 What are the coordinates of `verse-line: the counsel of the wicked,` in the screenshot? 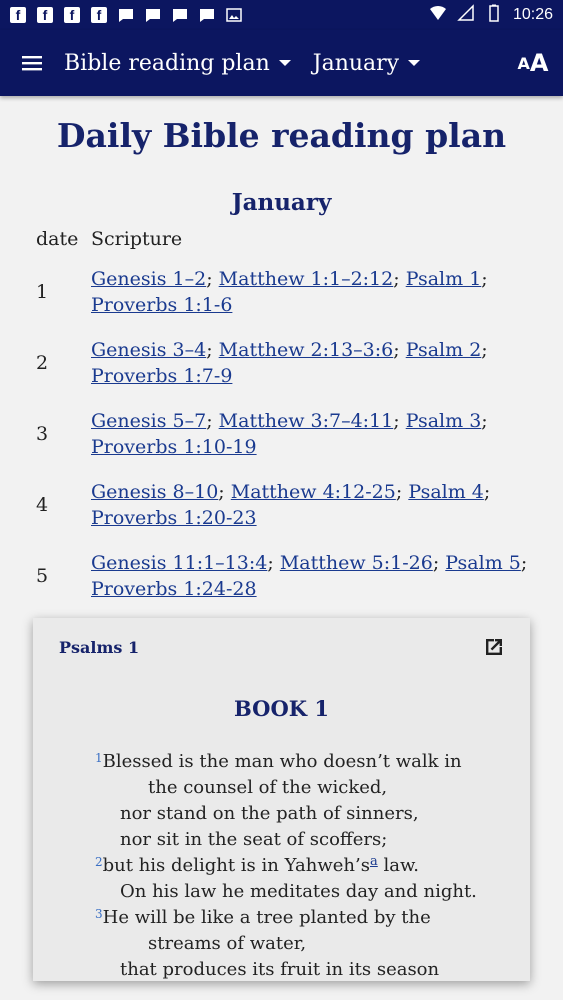 It's located at (281, 788).